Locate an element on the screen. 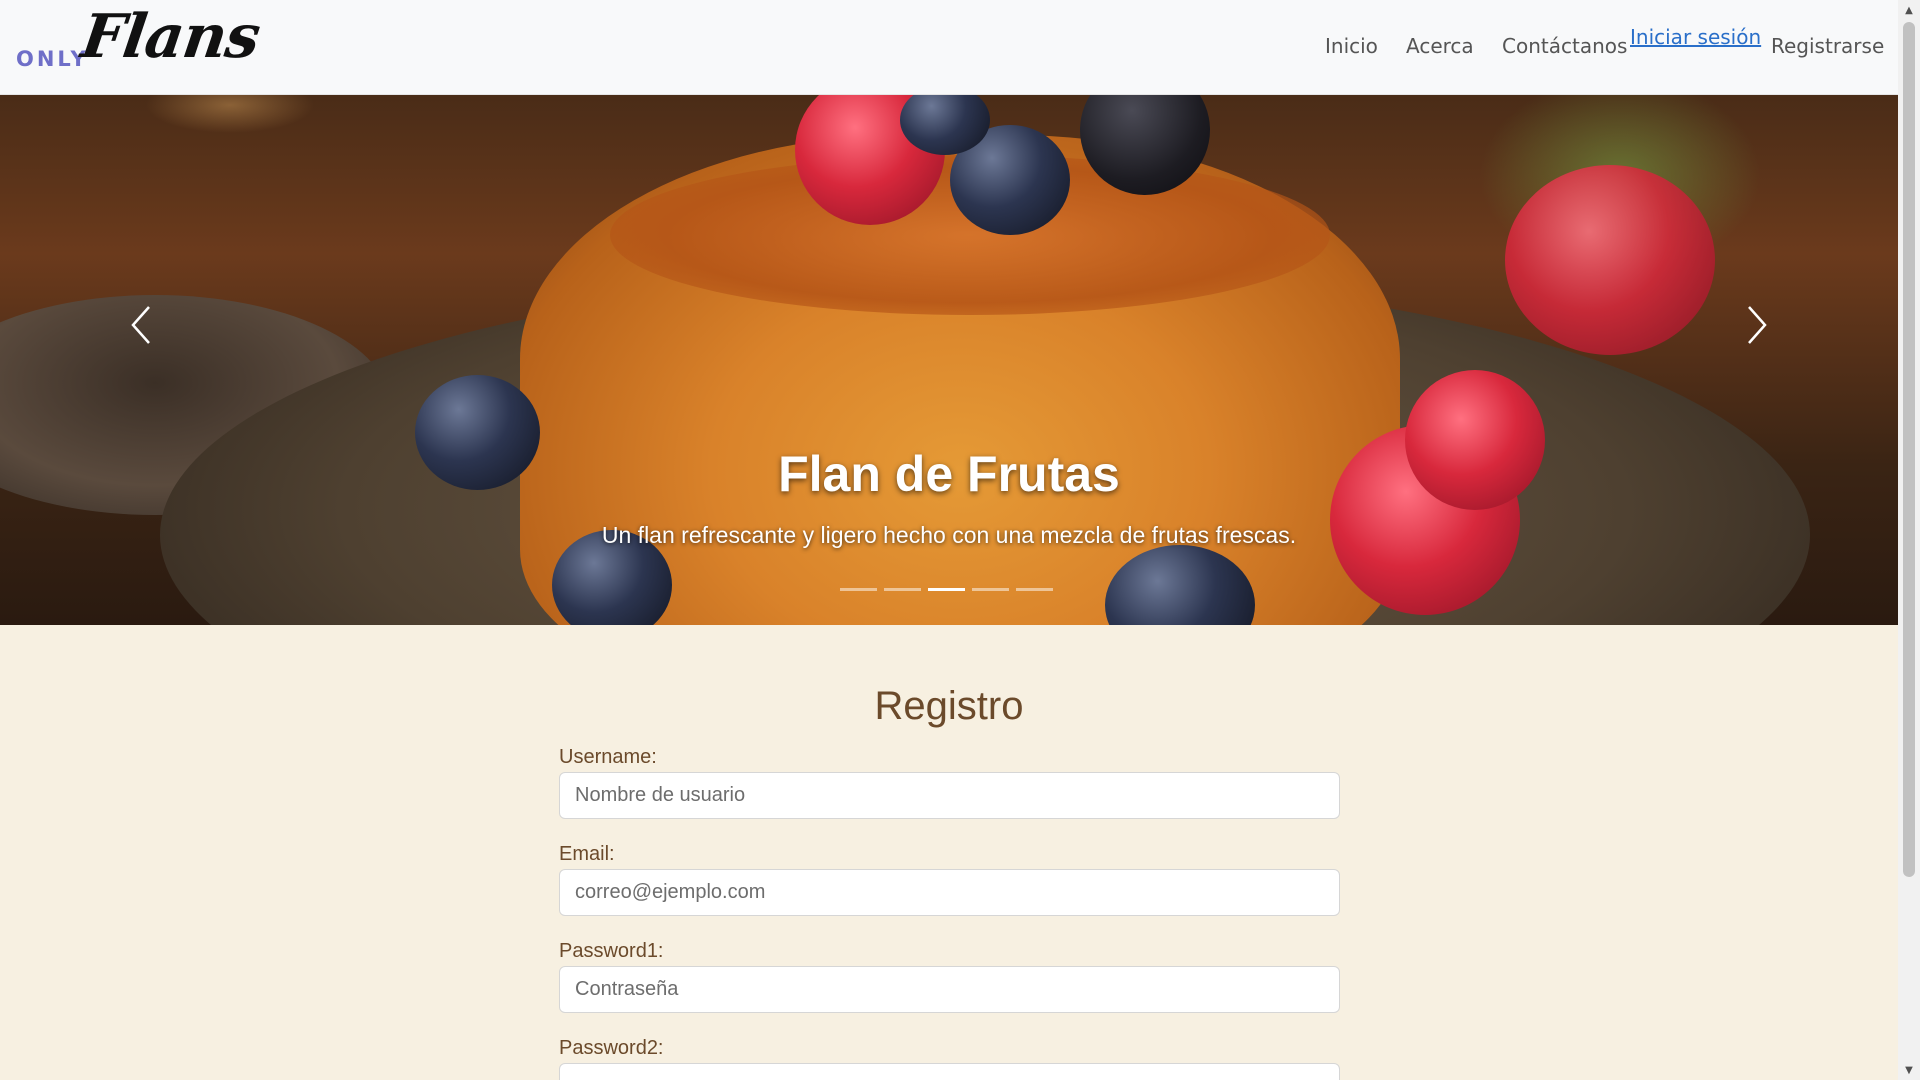  nav-link-iniciar-sesion: Iniciar sesión is located at coordinates (1695, 37).